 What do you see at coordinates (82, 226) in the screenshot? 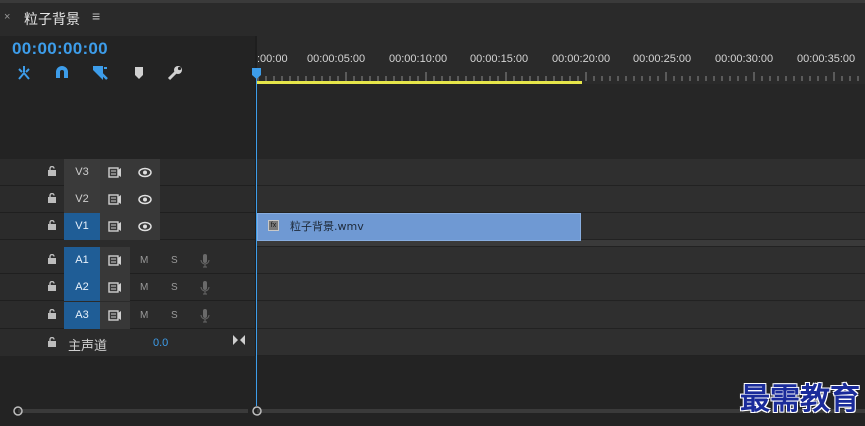
I see `track-name-v1: V1` at bounding box center [82, 226].